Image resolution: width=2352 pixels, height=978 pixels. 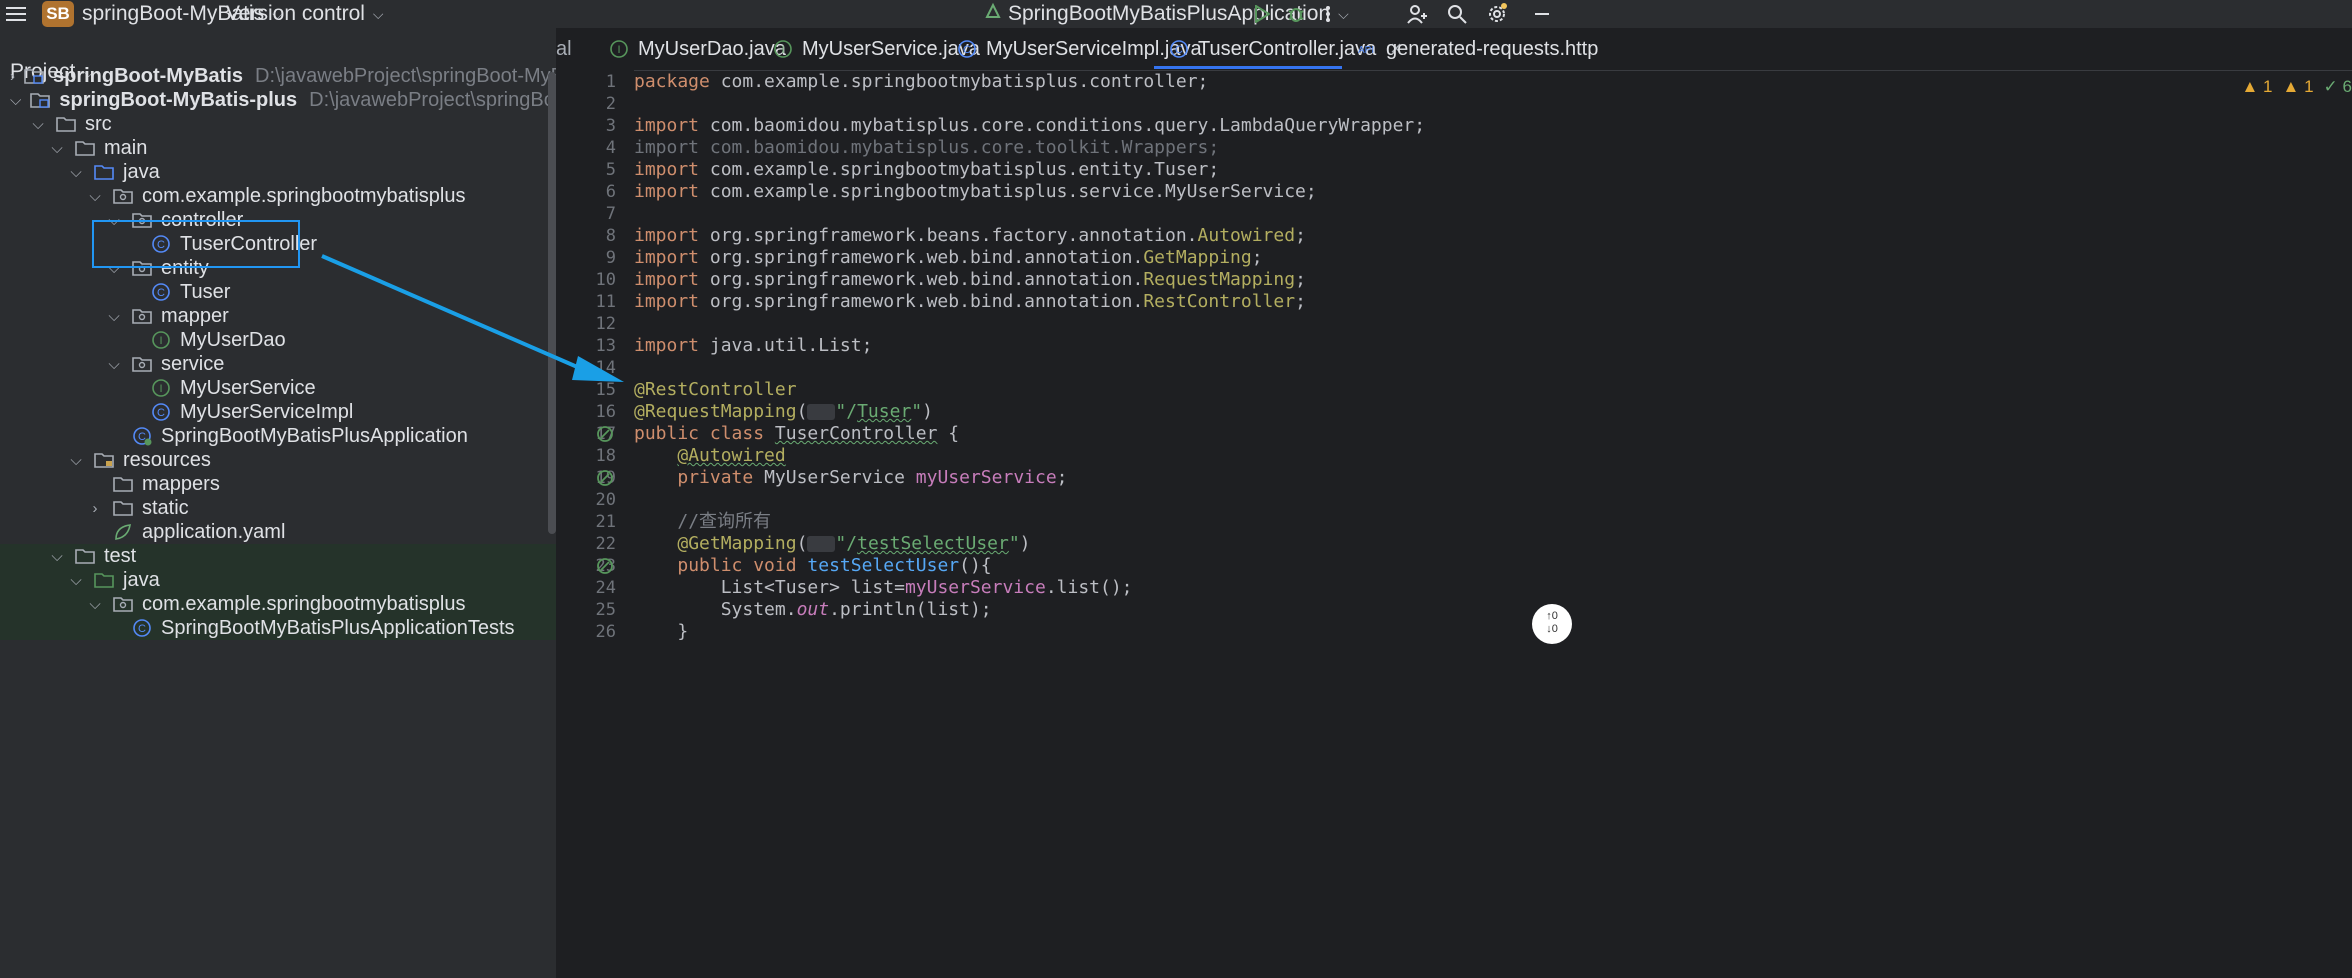 What do you see at coordinates (1219, 301) in the screenshot?
I see `code-token: RestController` at bounding box center [1219, 301].